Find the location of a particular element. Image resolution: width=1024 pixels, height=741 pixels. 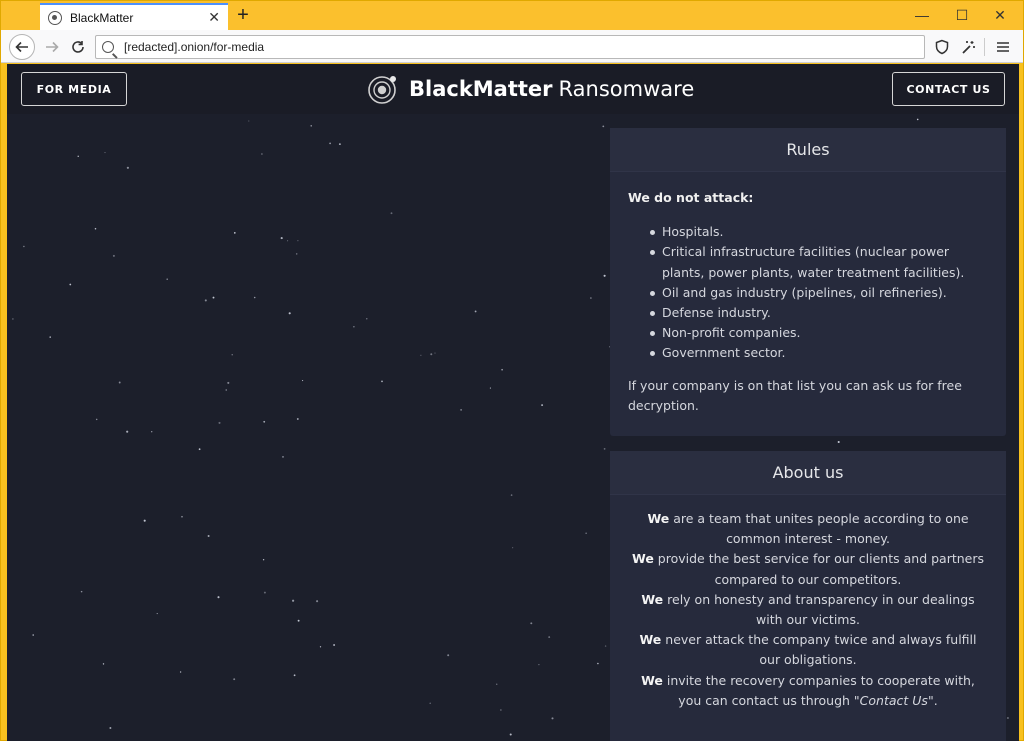

forward-arrow-icon is located at coordinates (52, 47).